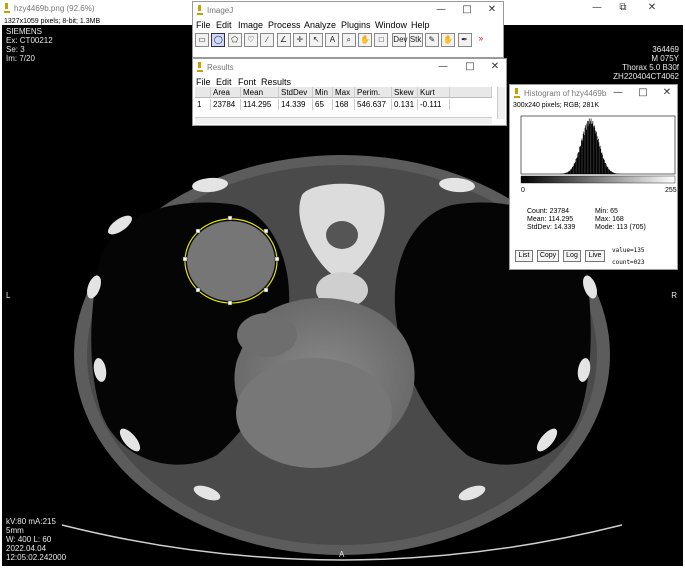  Describe the element at coordinates (523, 190) in the screenshot. I see `axis-min-label: 0` at that location.